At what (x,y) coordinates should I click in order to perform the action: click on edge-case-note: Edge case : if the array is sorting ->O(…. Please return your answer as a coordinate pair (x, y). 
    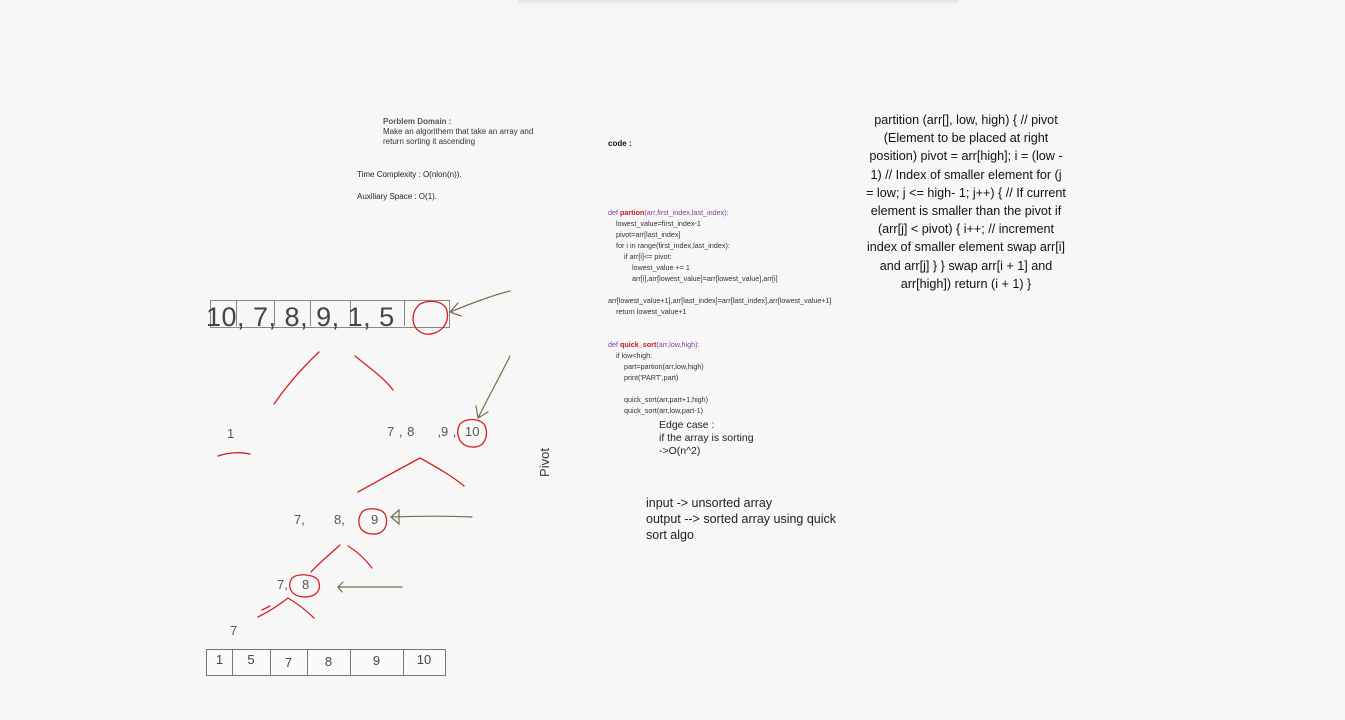
    Looking at the image, I should click on (706, 438).